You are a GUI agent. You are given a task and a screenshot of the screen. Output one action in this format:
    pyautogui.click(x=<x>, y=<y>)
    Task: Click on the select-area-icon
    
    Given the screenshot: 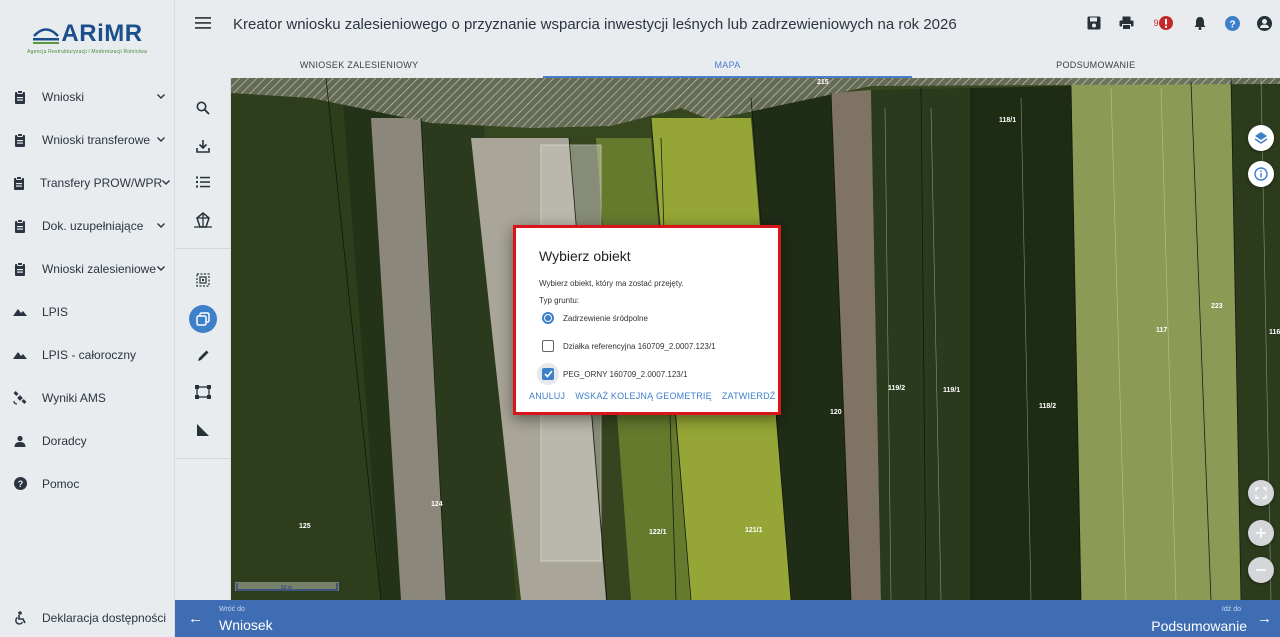 What is the action you would take?
    pyautogui.click(x=203, y=280)
    